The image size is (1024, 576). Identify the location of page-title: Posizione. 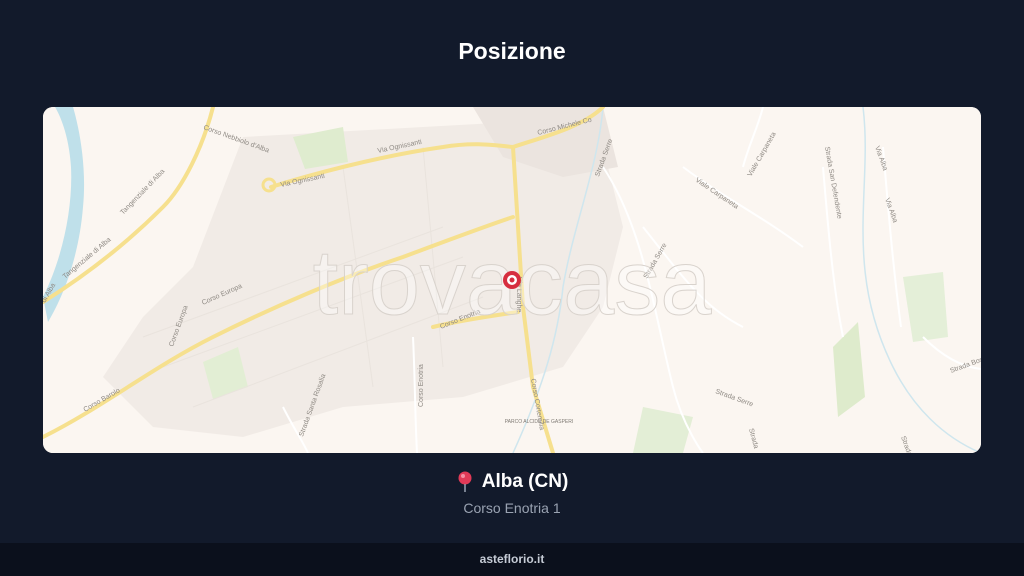
(512, 51).